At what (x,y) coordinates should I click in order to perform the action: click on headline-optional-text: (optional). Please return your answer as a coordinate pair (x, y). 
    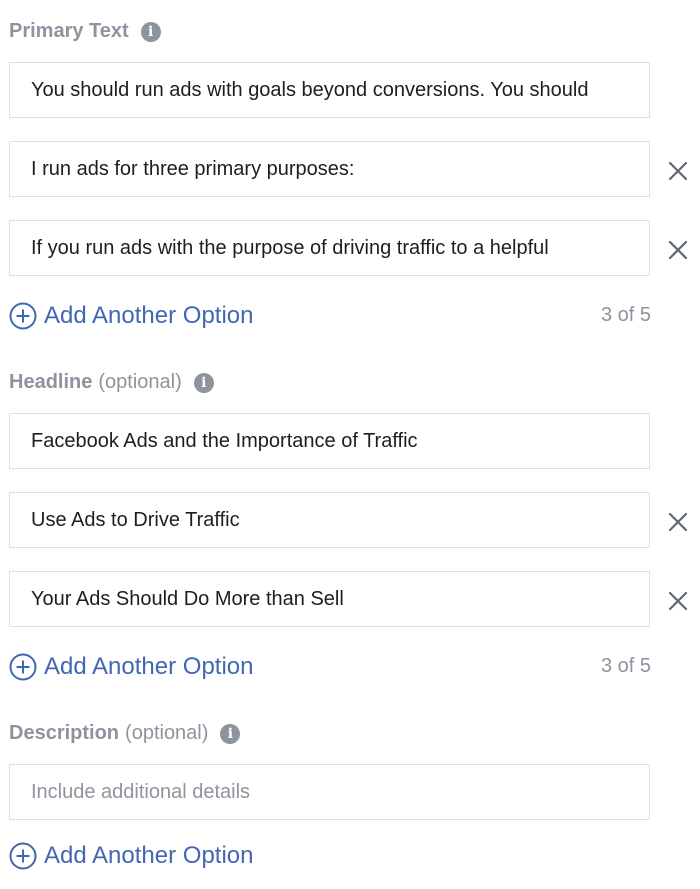
    Looking at the image, I should click on (140, 382).